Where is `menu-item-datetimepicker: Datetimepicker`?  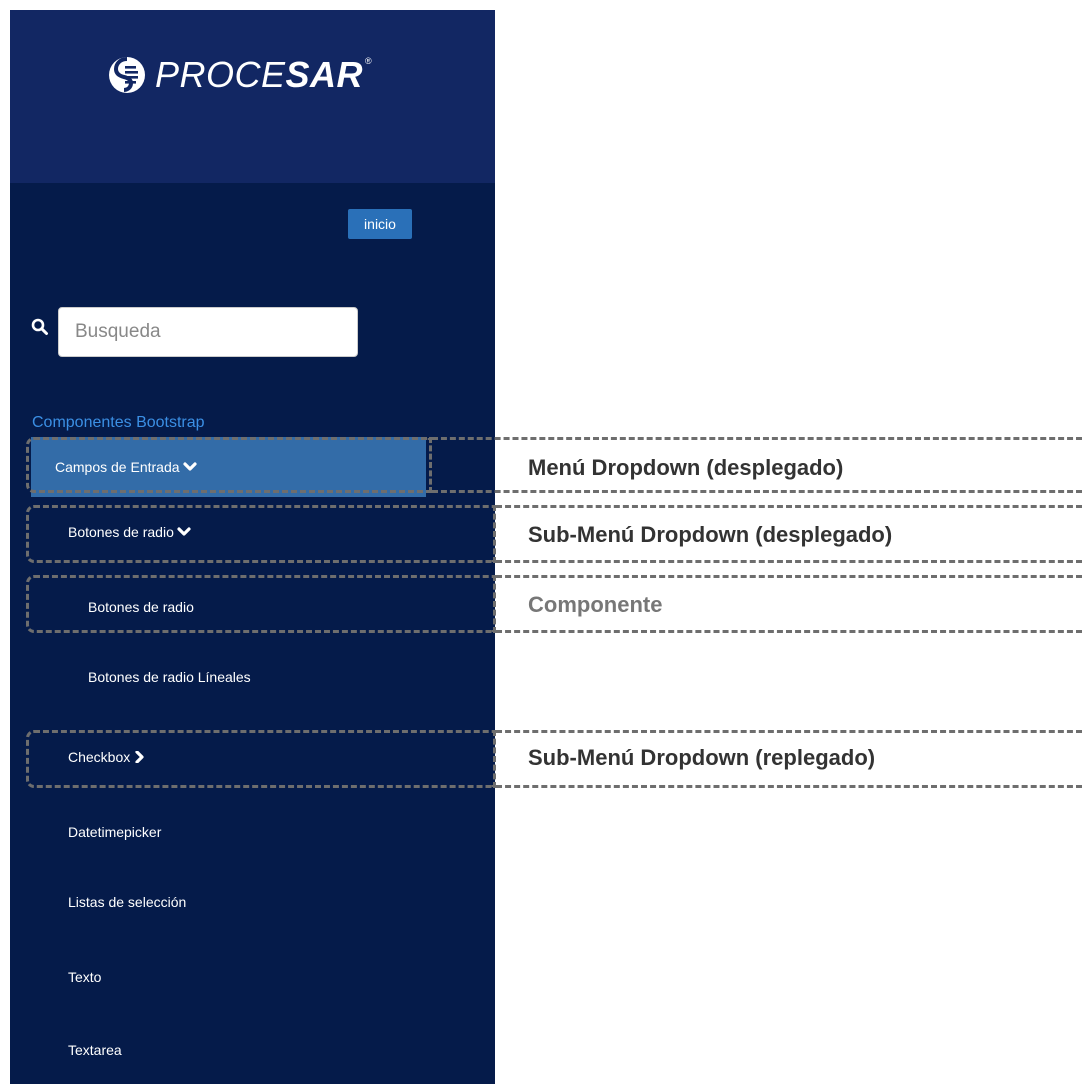 menu-item-datetimepicker: Datetimepicker is located at coordinates (114, 832).